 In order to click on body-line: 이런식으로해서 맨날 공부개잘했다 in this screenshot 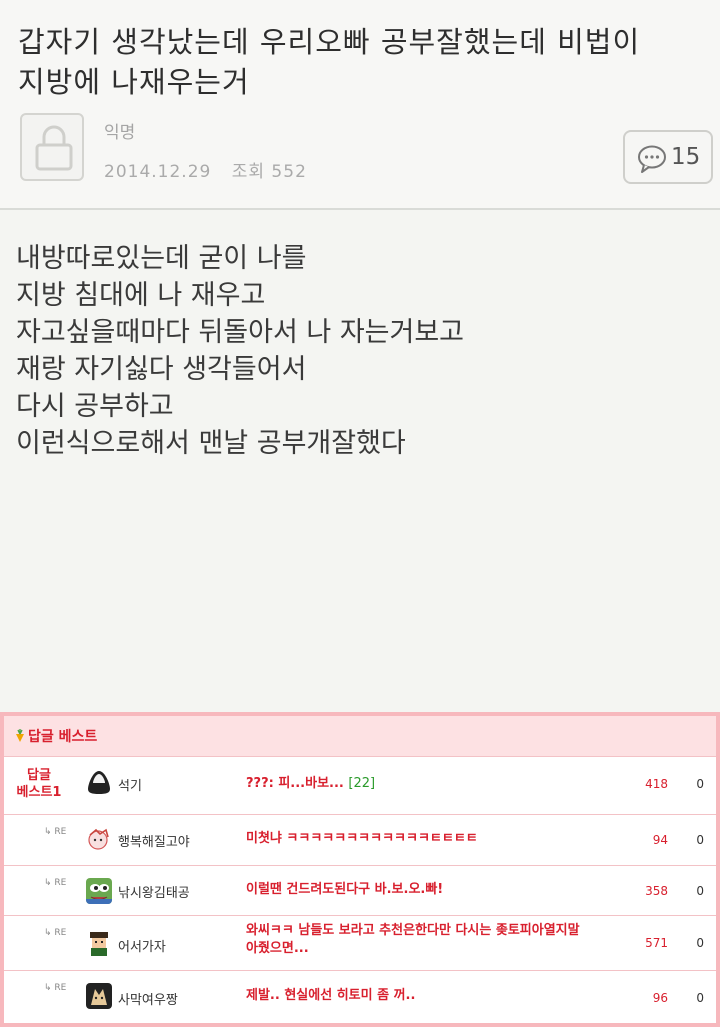, I will do `click(211, 443)`.